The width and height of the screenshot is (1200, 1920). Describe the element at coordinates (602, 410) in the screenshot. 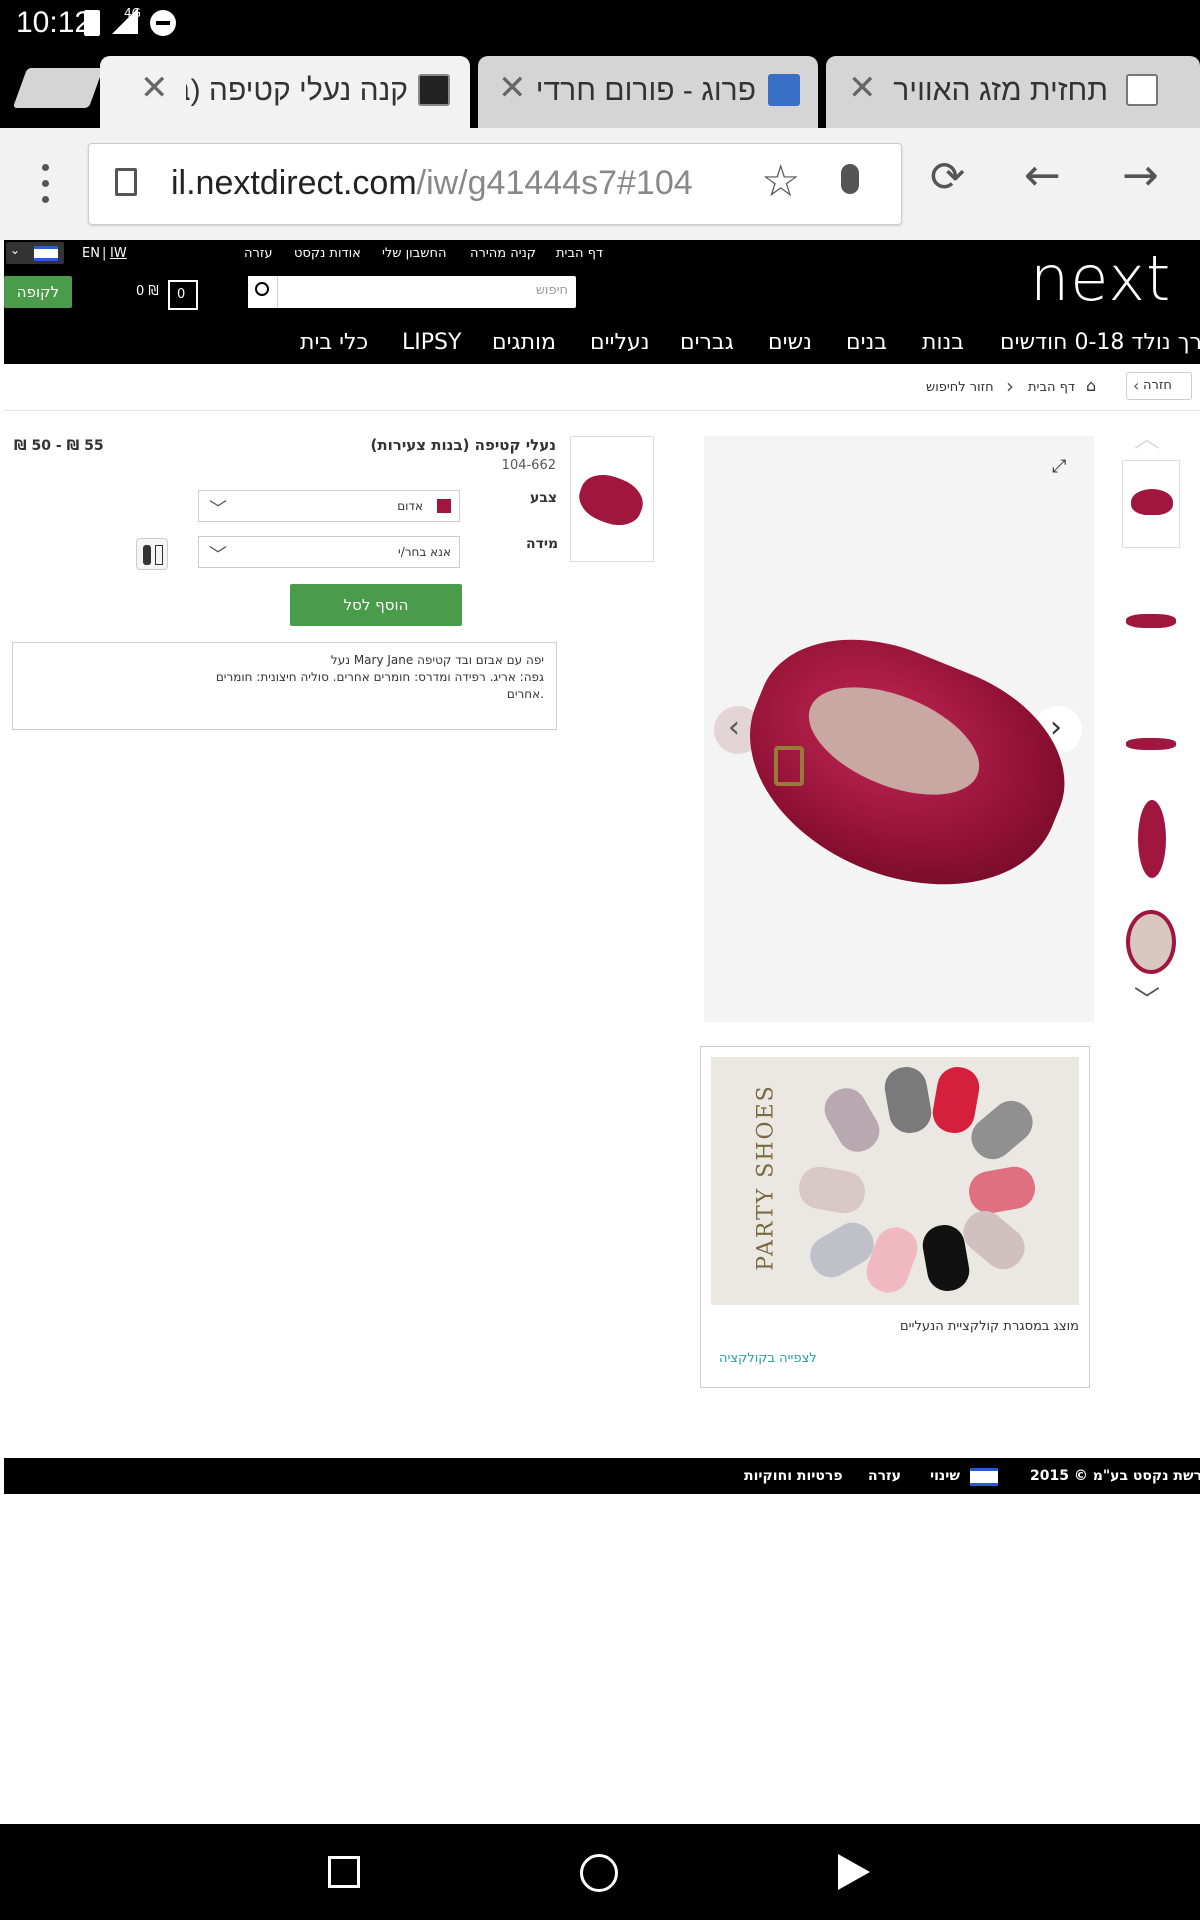

I see `divider` at that location.